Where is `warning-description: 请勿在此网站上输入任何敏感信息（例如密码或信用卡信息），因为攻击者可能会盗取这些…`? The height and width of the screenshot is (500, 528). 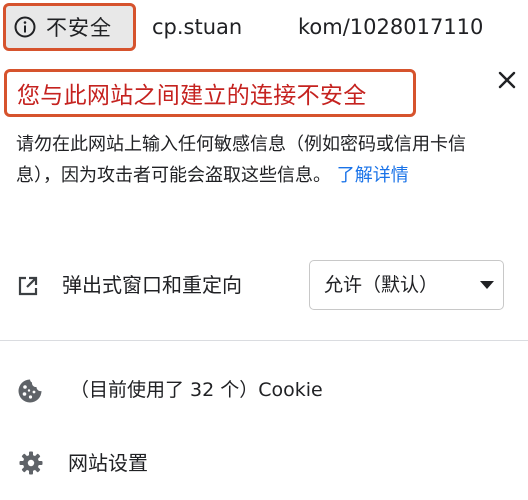
warning-description: 请勿在此网站上输入任何敏感信息（例如密码或信用卡信息），因为攻击者可能会盗取这些… is located at coordinates (263, 160).